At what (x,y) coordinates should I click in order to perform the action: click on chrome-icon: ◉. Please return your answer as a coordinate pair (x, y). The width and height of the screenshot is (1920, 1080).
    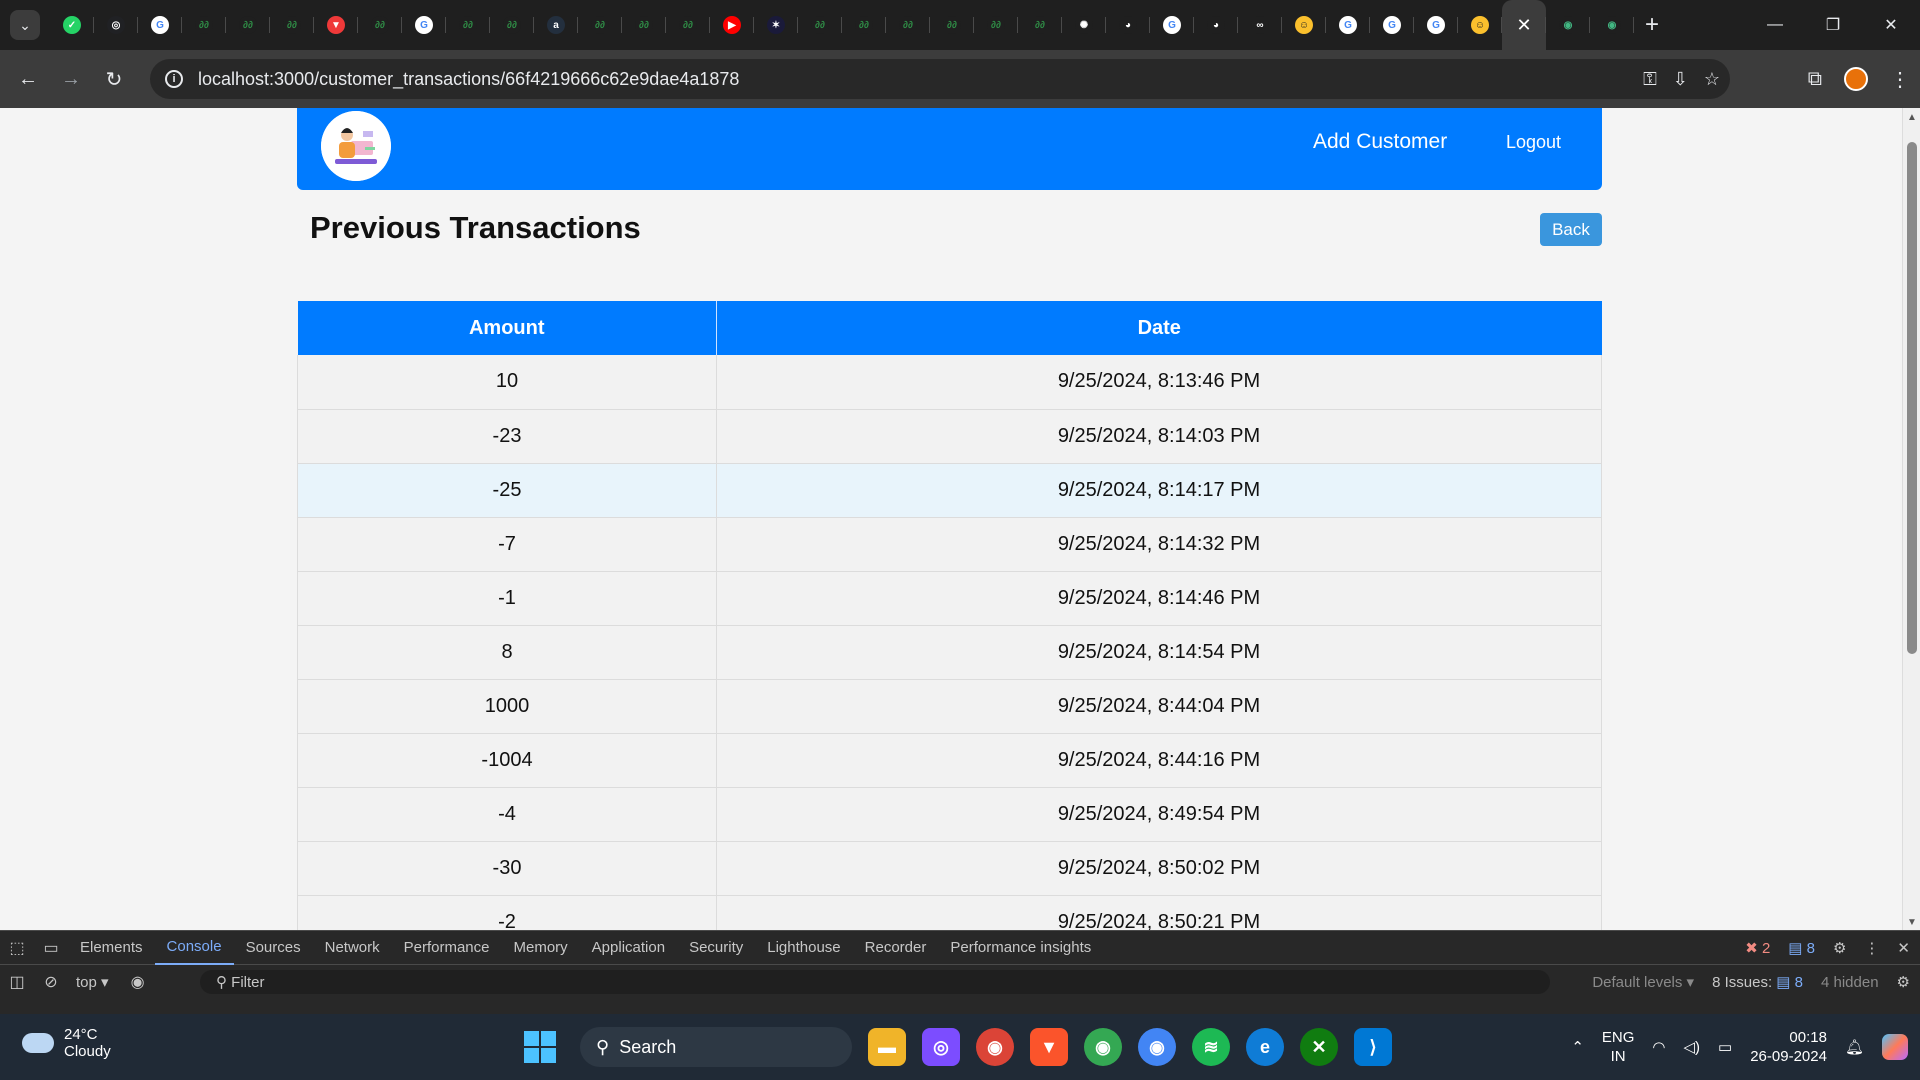
    Looking at the image, I should click on (995, 1047).